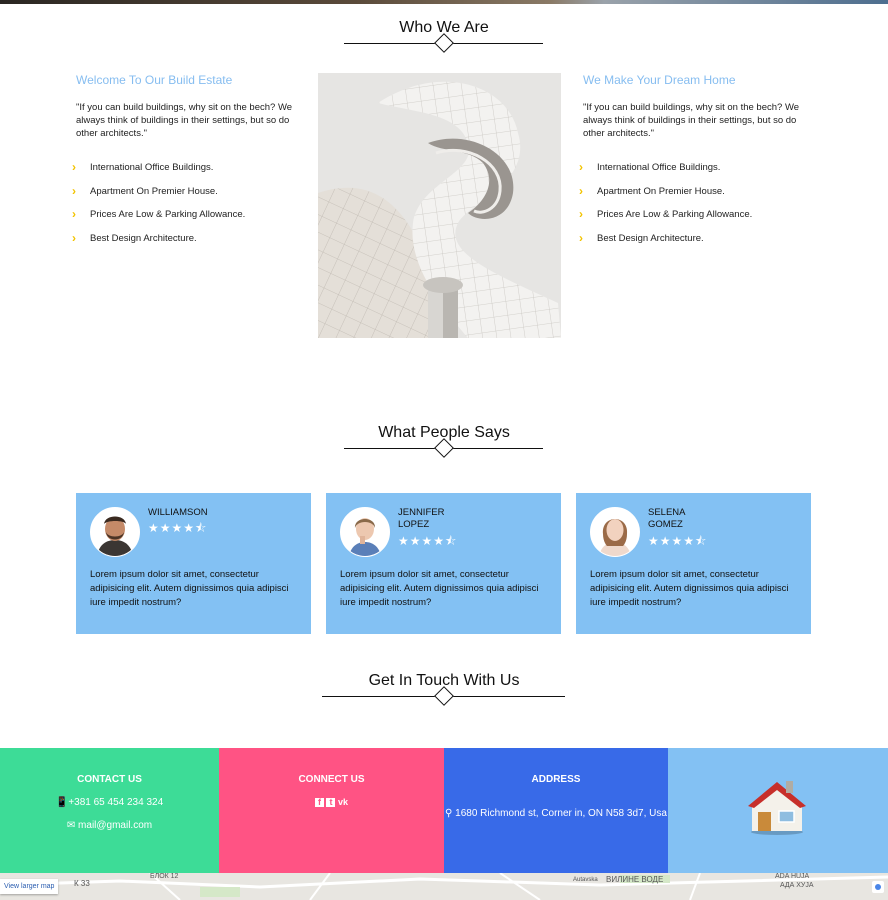 Image resolution: width=888 pixels, height=900 pixels. I want to click on social-icons: f t vk, so click(331, 802).